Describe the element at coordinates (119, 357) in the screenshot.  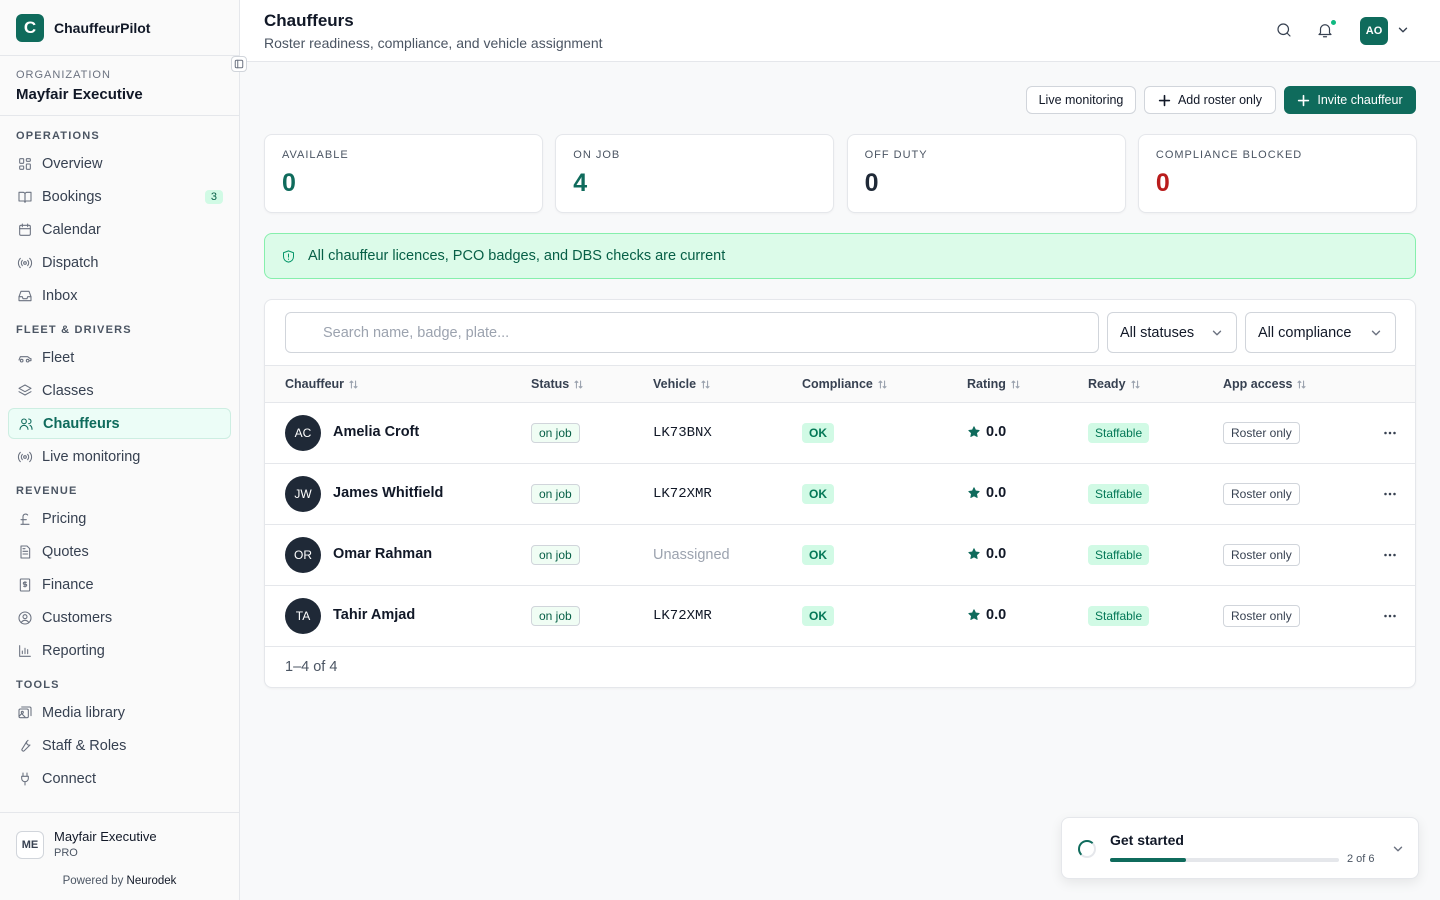
I see `sidebar-item-fleet: Fleet` at that location.